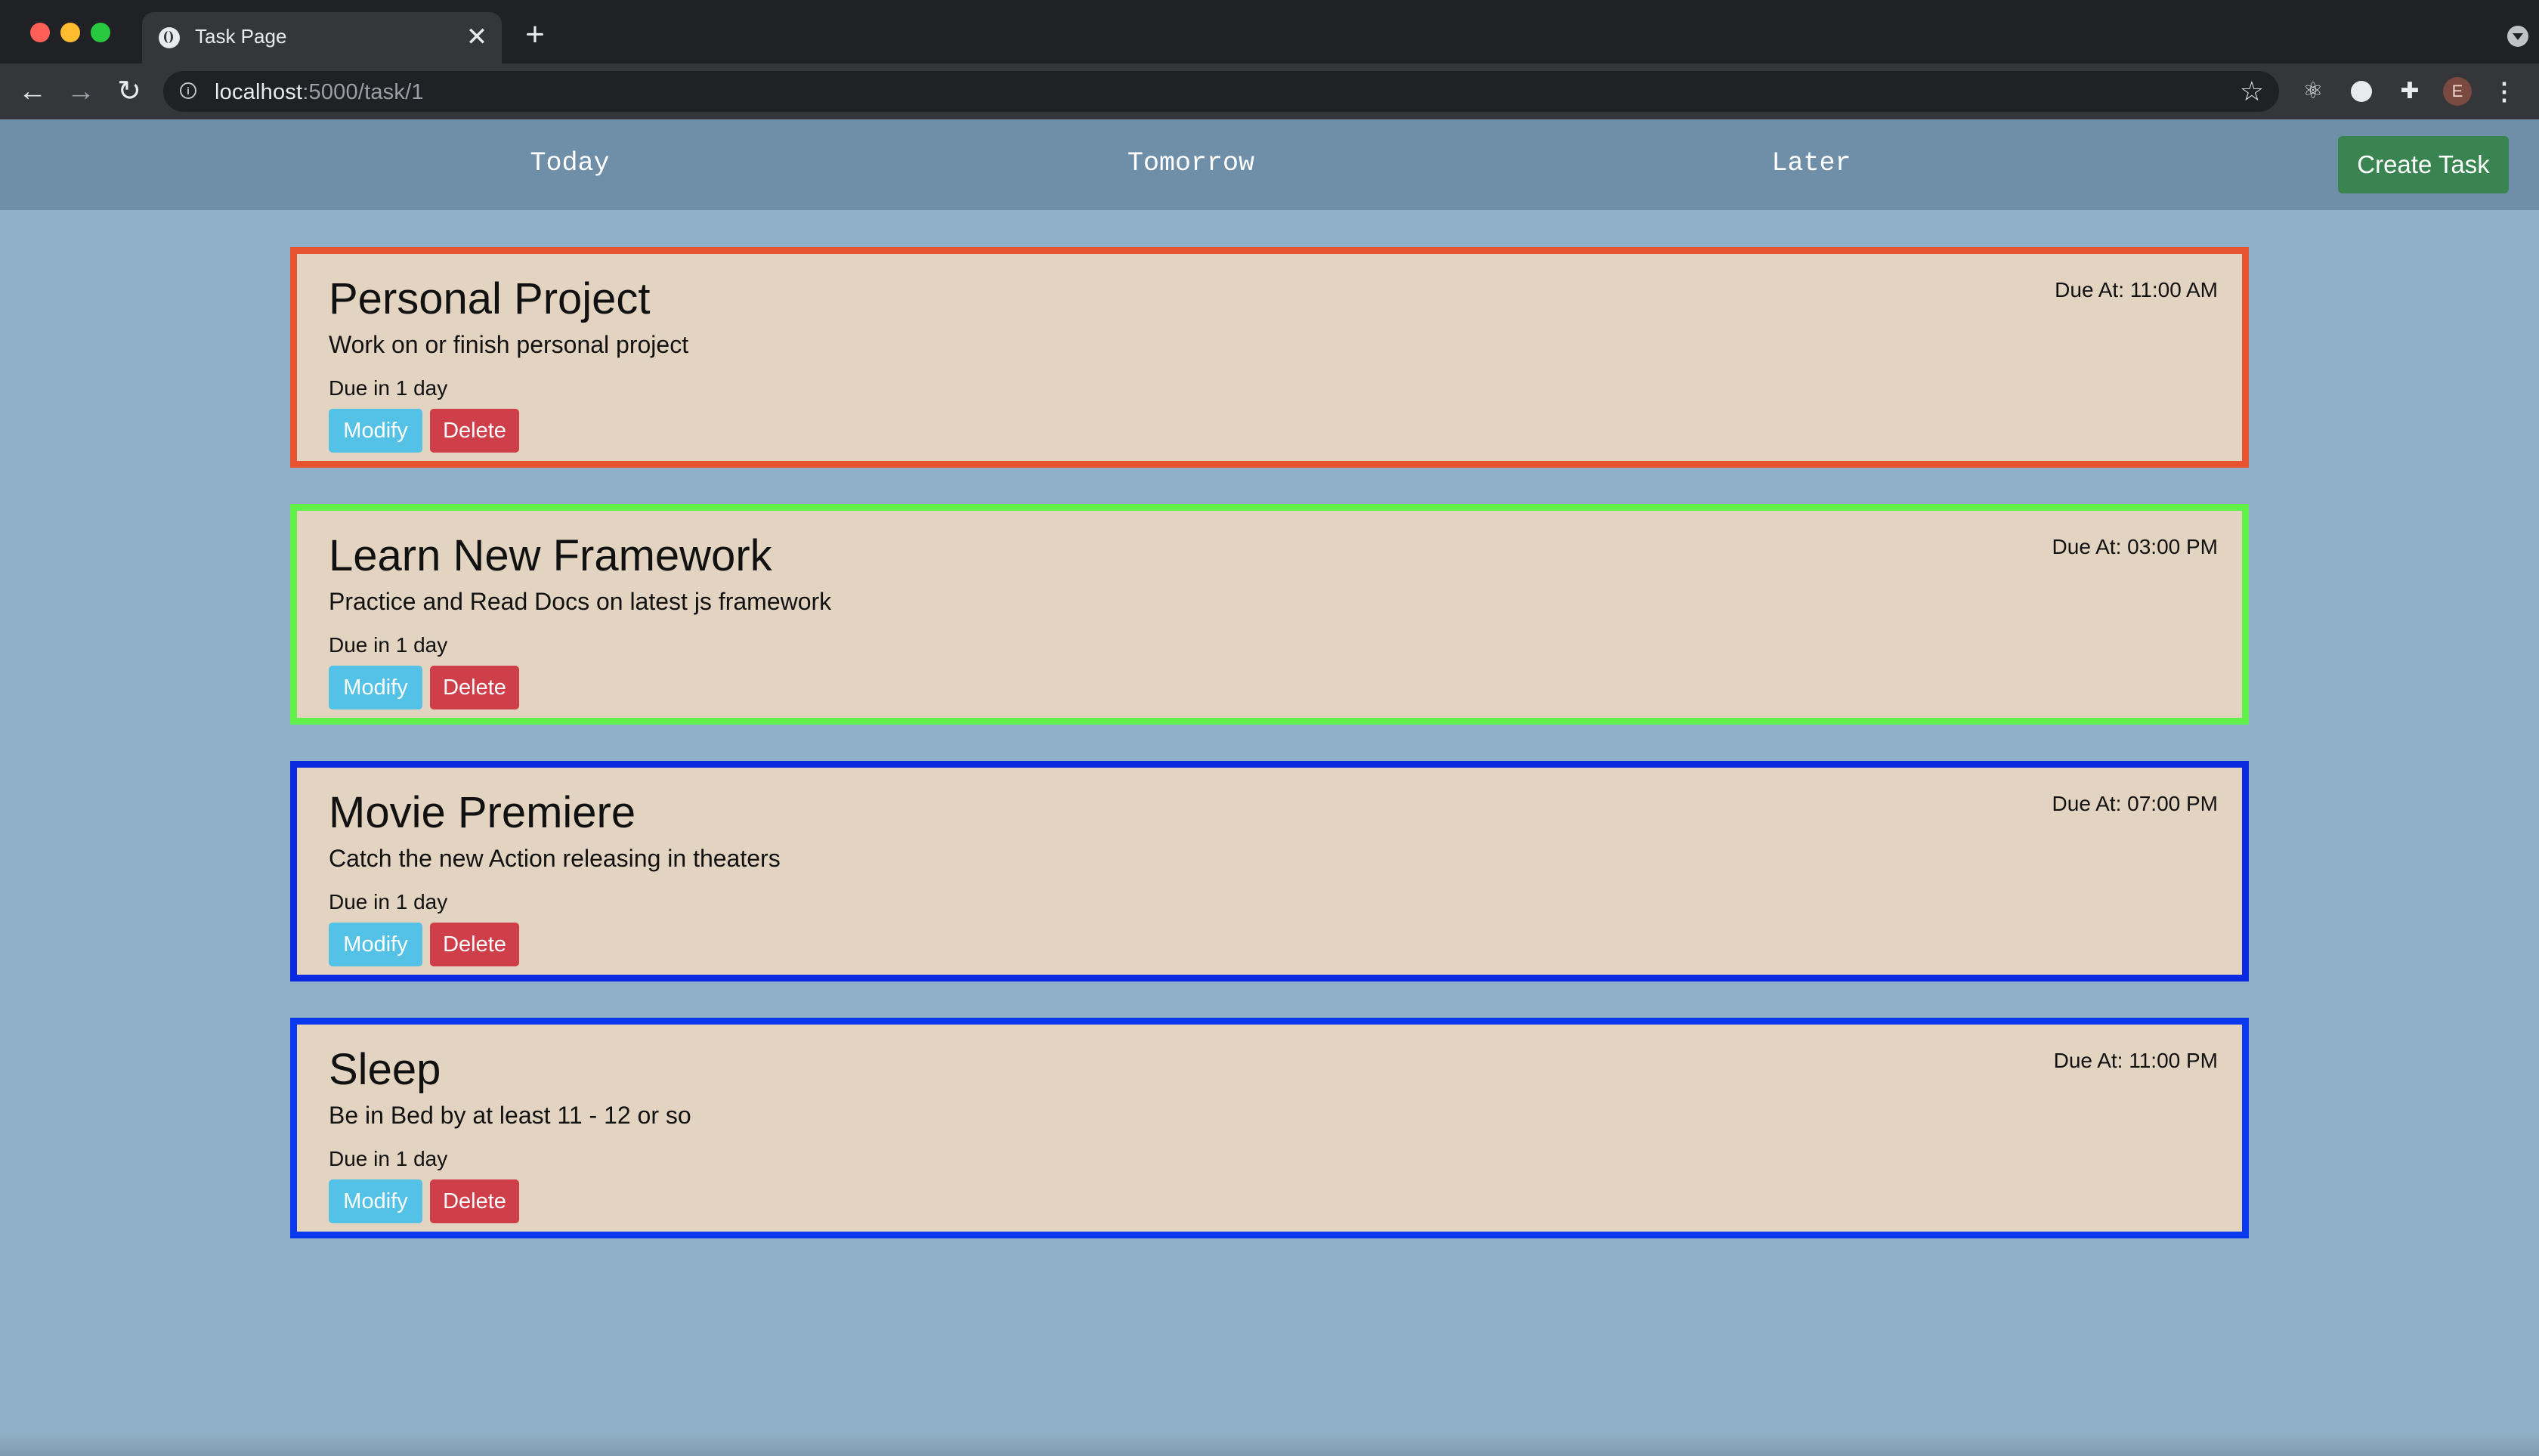 The height and width of the screenshot is (1456, 2539). Describe the element at coordinates (1269, 31) in the screenshot. I see `browser-tab-bar: Task Page ✕ +` at that location.